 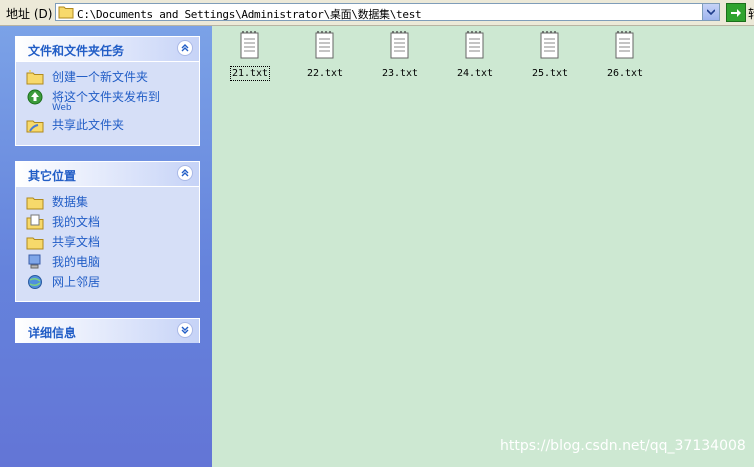 I want to click on place-network-places: 网上邻居, so click(x=107, y=283).